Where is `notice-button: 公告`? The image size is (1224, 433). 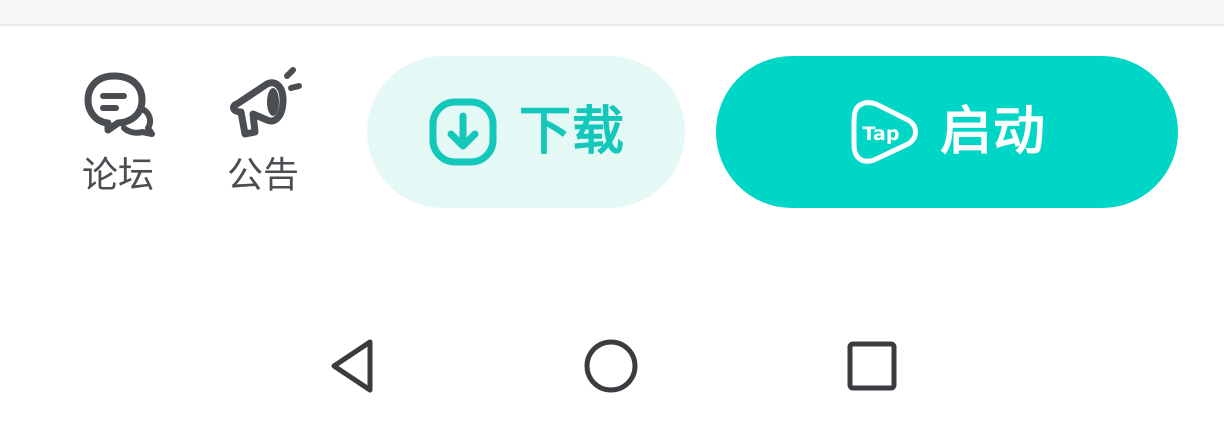 notice-button: 公告 is located at coordinates (263, 136).